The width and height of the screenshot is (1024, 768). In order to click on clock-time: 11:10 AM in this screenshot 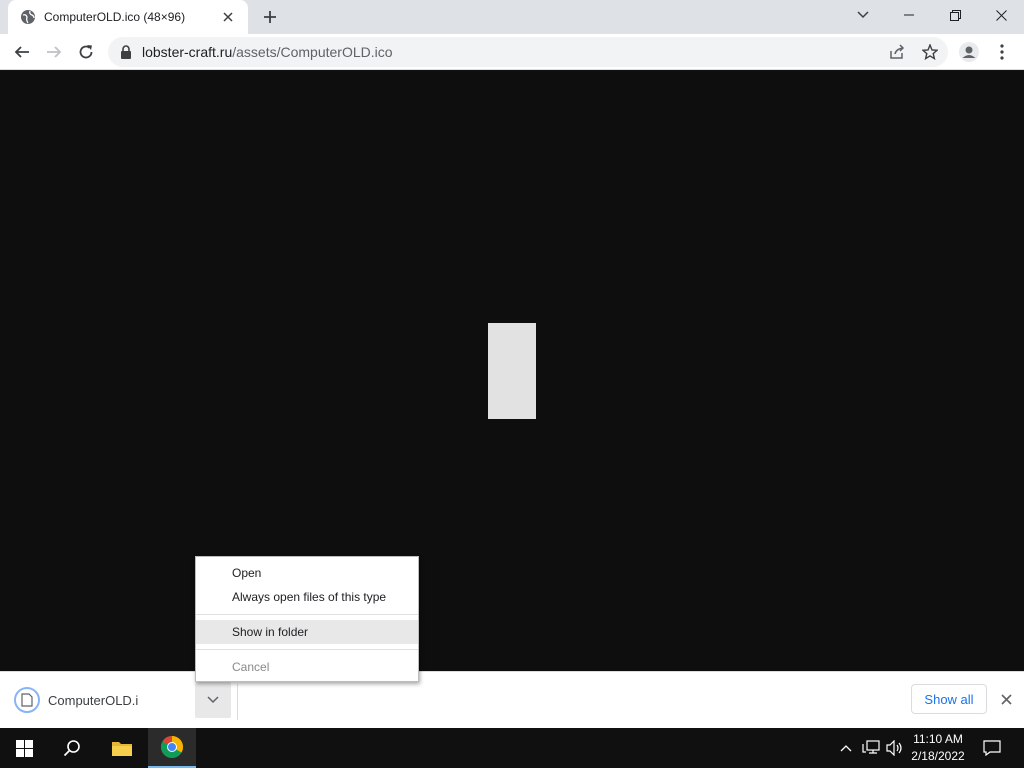, I will do `click(938, 739)`.